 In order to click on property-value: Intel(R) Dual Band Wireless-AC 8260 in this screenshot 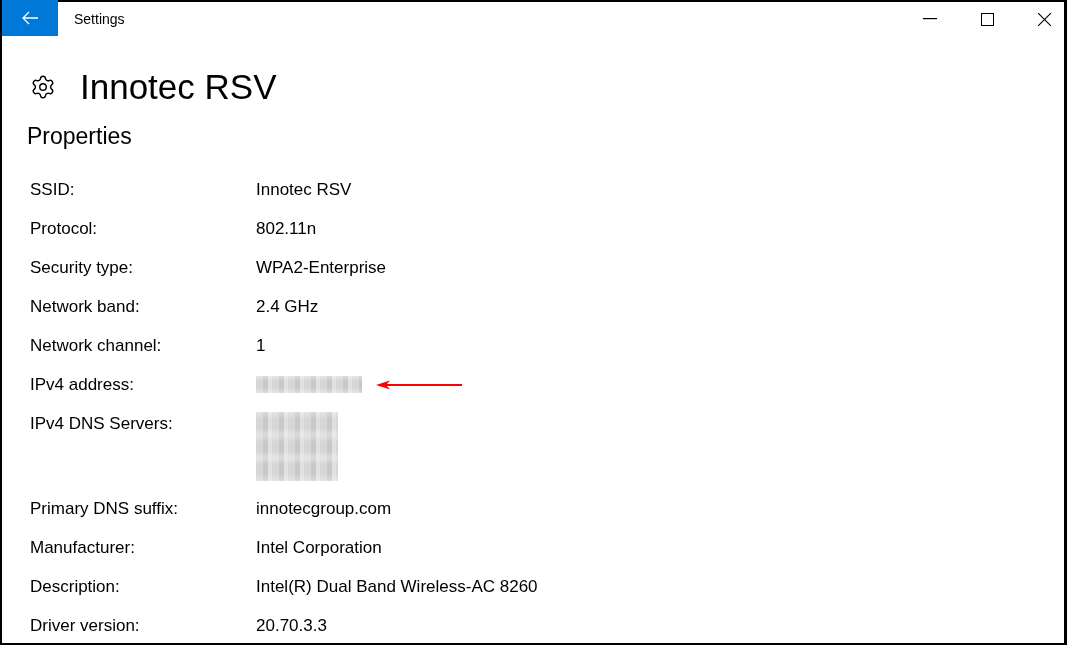, I will do `click(397, 587)`.